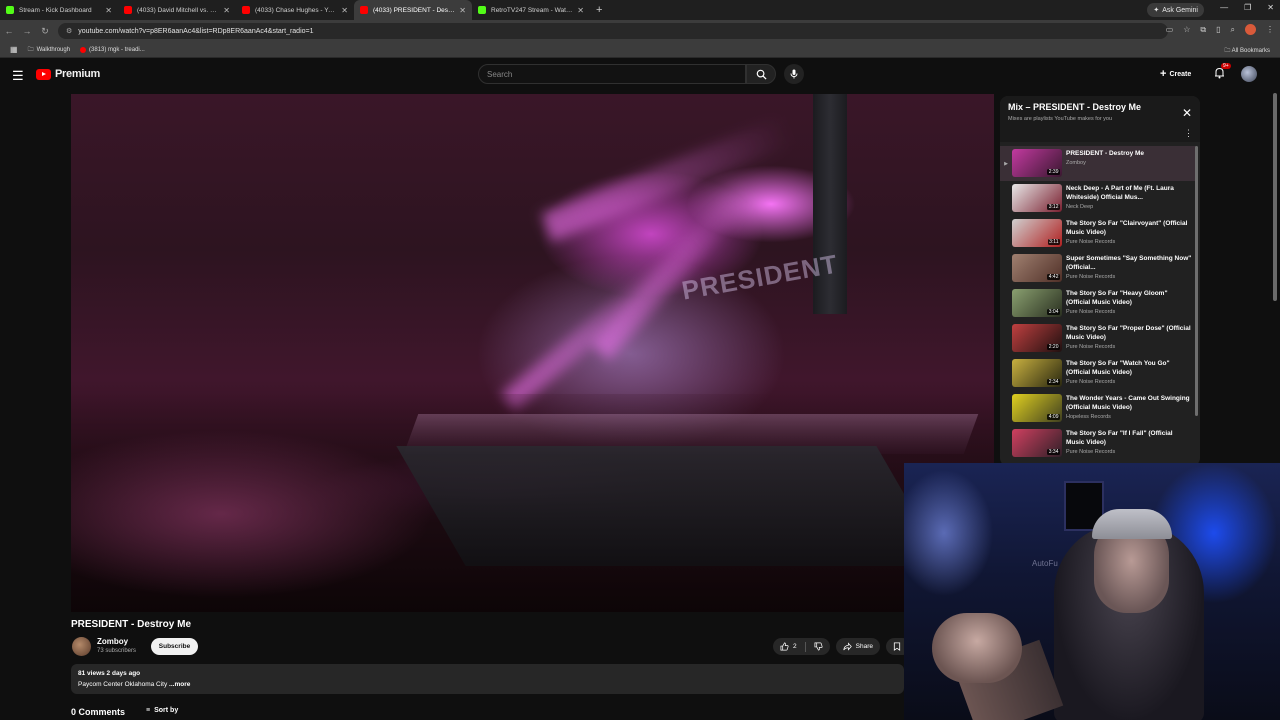 This screenshot has height=720, width=1280. Describe the element at coordinates (1270, 7) in the screenshot. I see `close-window-icon: ✕` at that location.